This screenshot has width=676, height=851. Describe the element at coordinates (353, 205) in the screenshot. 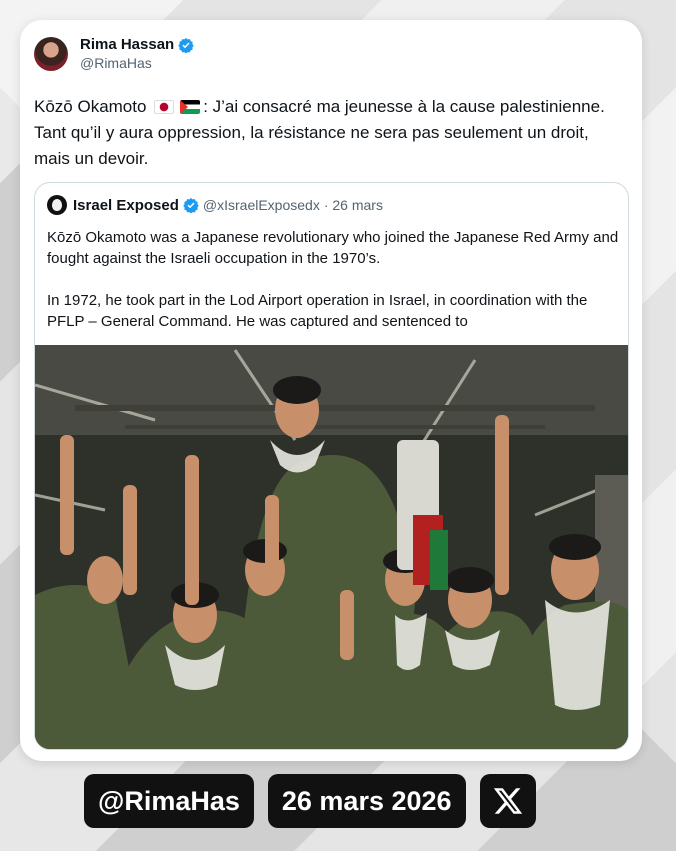

I see `quoted-date: · 26 mars` at that location.